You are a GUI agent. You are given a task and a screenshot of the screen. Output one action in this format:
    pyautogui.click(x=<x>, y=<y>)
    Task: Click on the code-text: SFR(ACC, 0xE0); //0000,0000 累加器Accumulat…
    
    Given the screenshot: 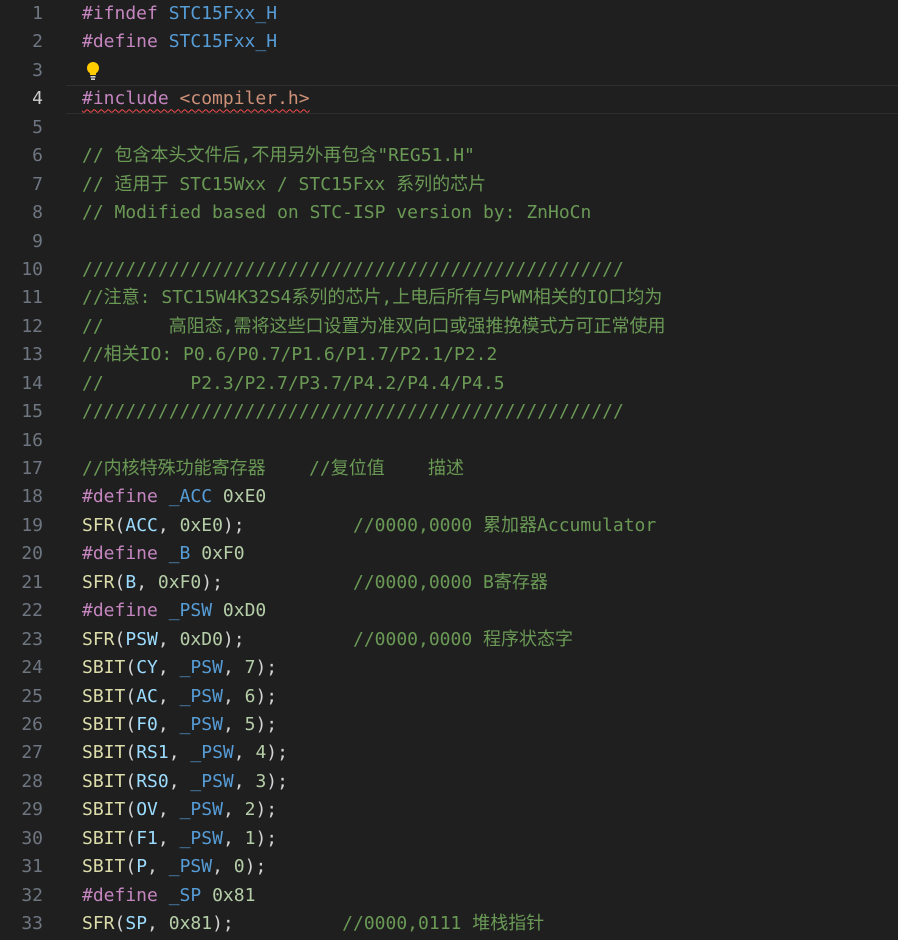 What is the action you would take?
    pyautogui.click(x=369, y=526)
    